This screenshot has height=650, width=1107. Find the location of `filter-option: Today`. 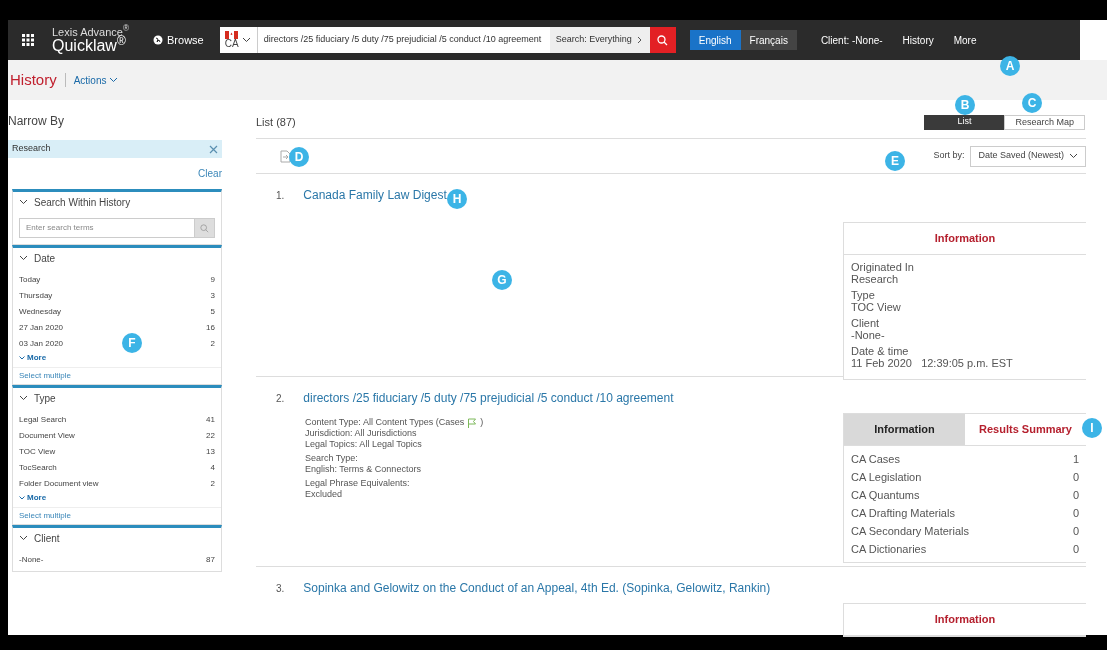

filter-option: Today is located at coordinates (30, 280).